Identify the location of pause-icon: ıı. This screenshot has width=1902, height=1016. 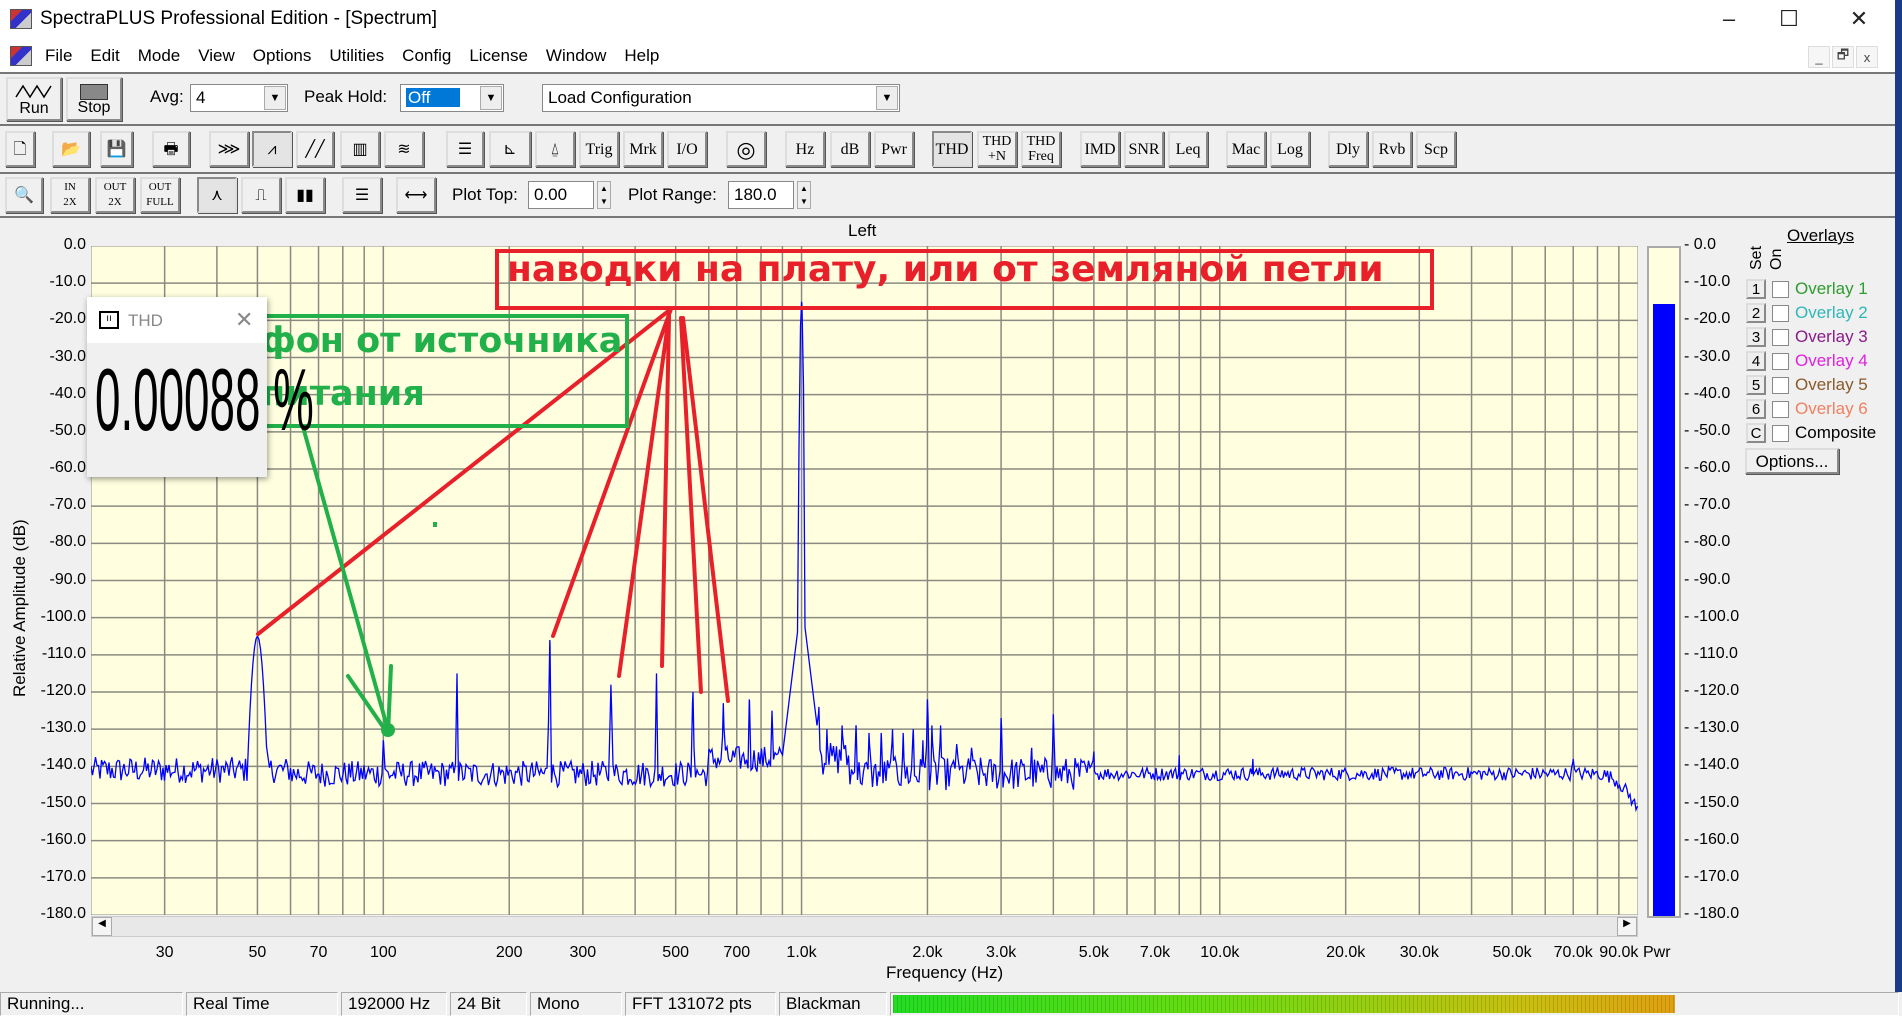
(109, 320).